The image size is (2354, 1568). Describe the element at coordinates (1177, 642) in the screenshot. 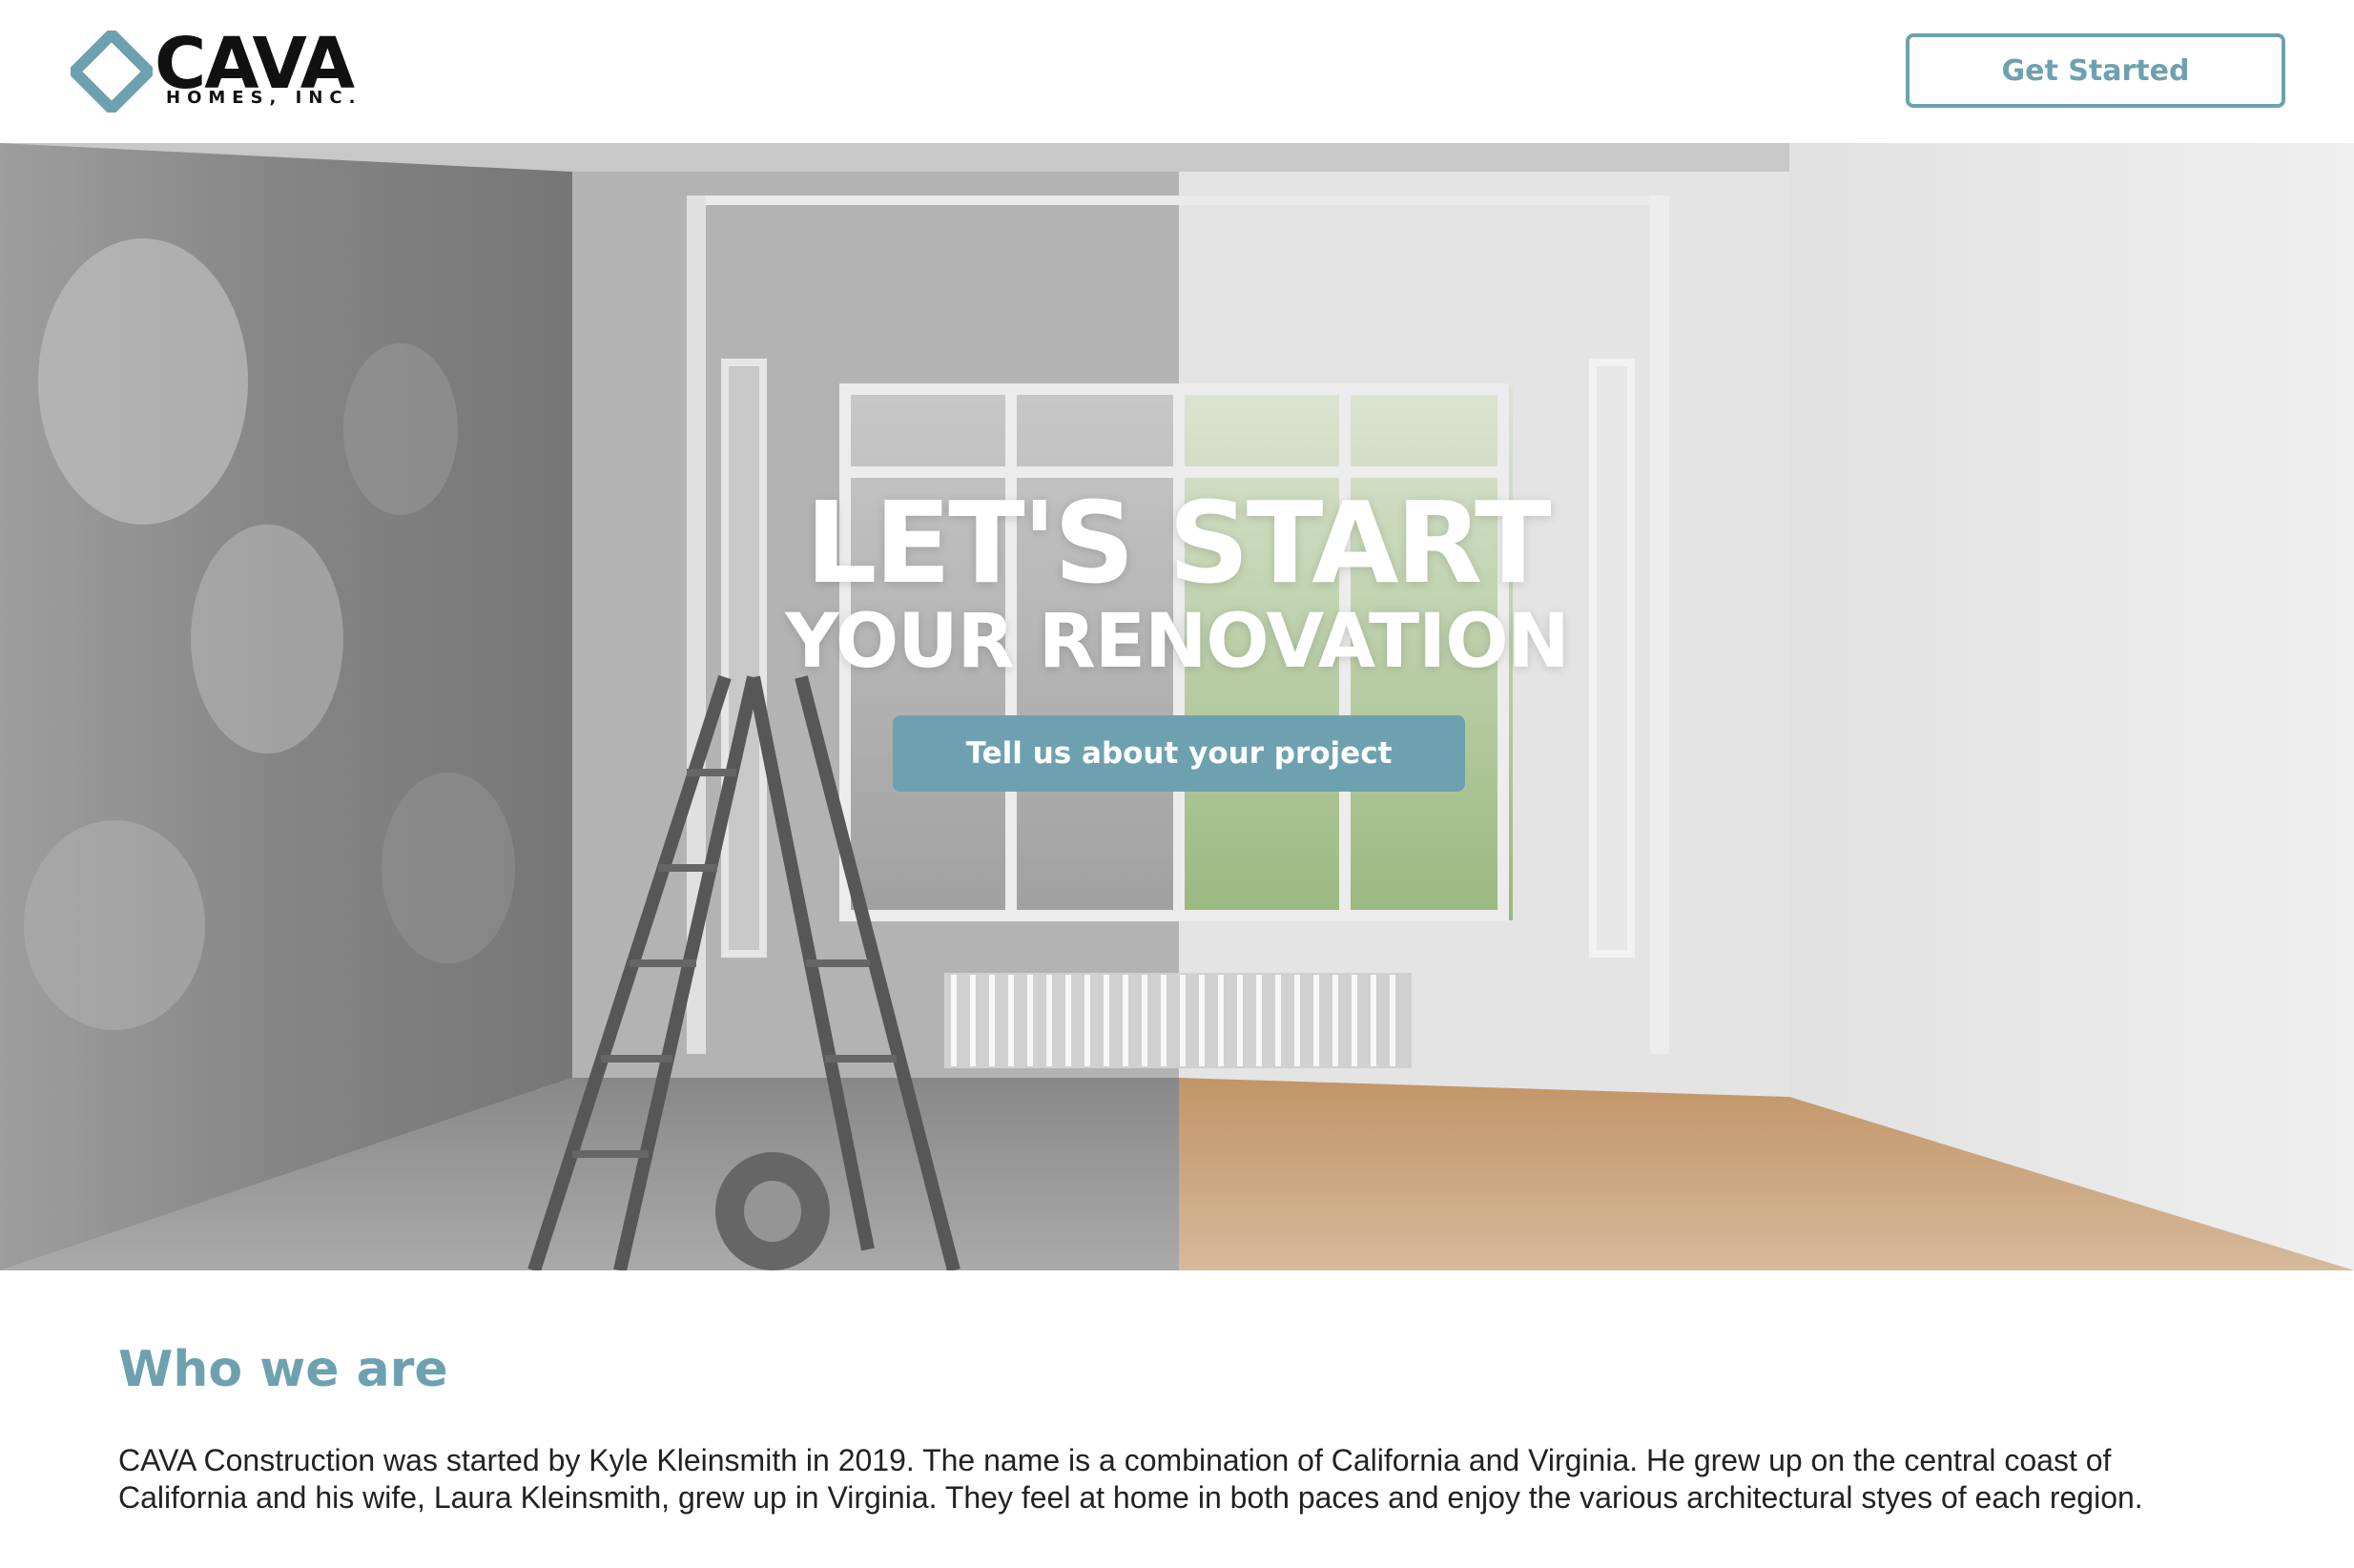

I see `hero-subtitle: YOUR RENOVATION` at that location.